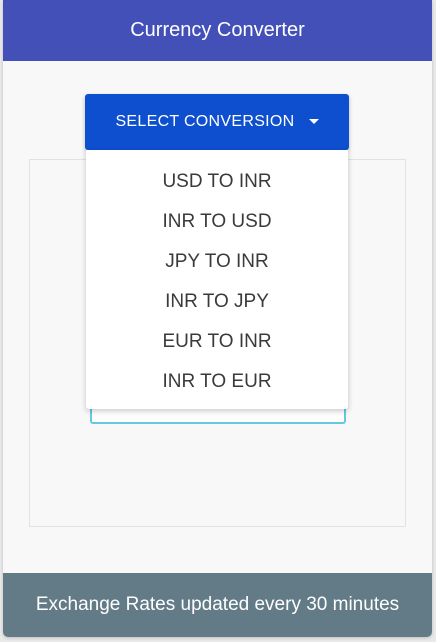 The width and height of the screenshot is (436, 642). What do you see at coordinates (205, 121) in the screenshot?
I see `select-conversion-label: SELECT CONVERSION` at bounding box center [205, 121].